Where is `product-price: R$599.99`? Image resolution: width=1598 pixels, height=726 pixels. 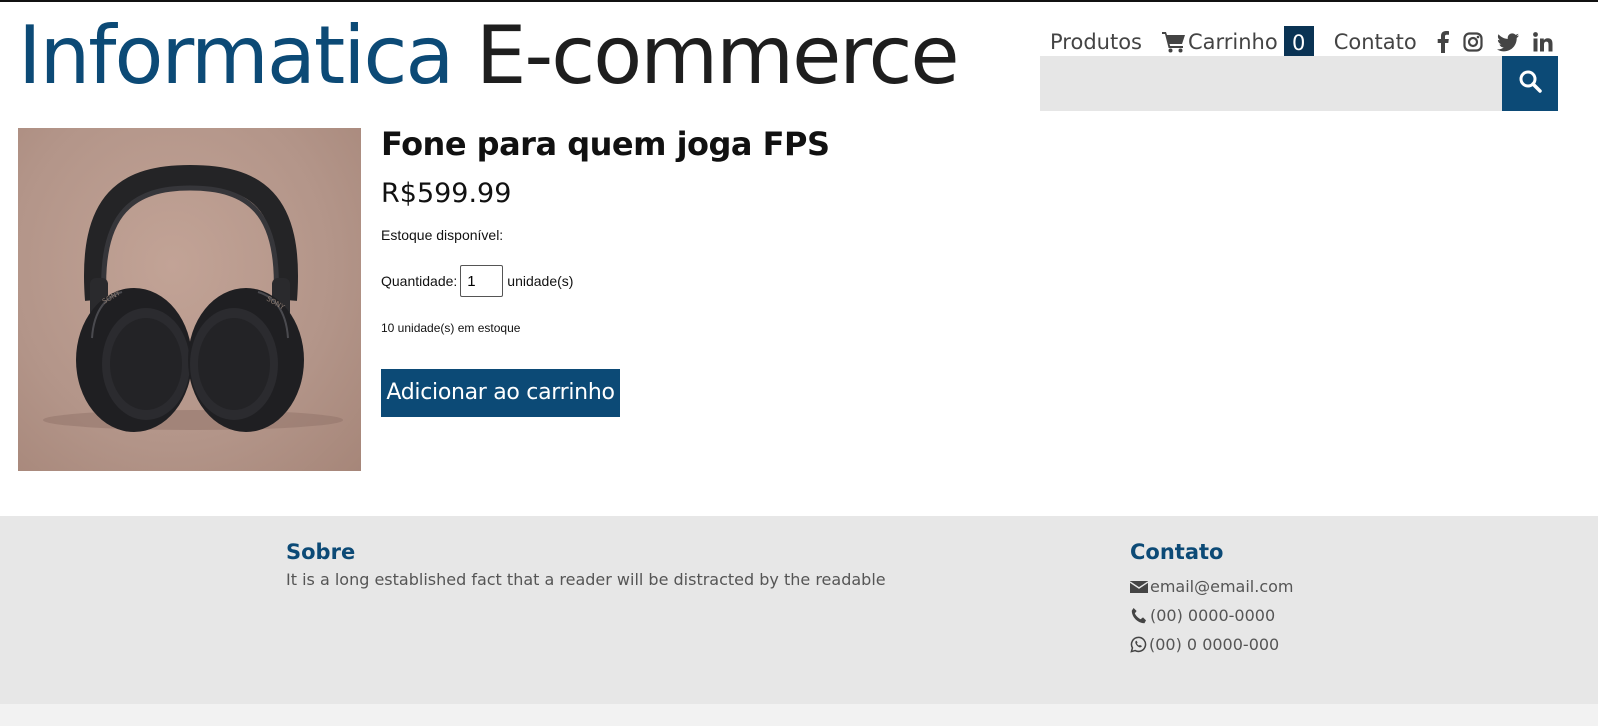
product-price: R$599.99 is located at coordinates (446, 193).